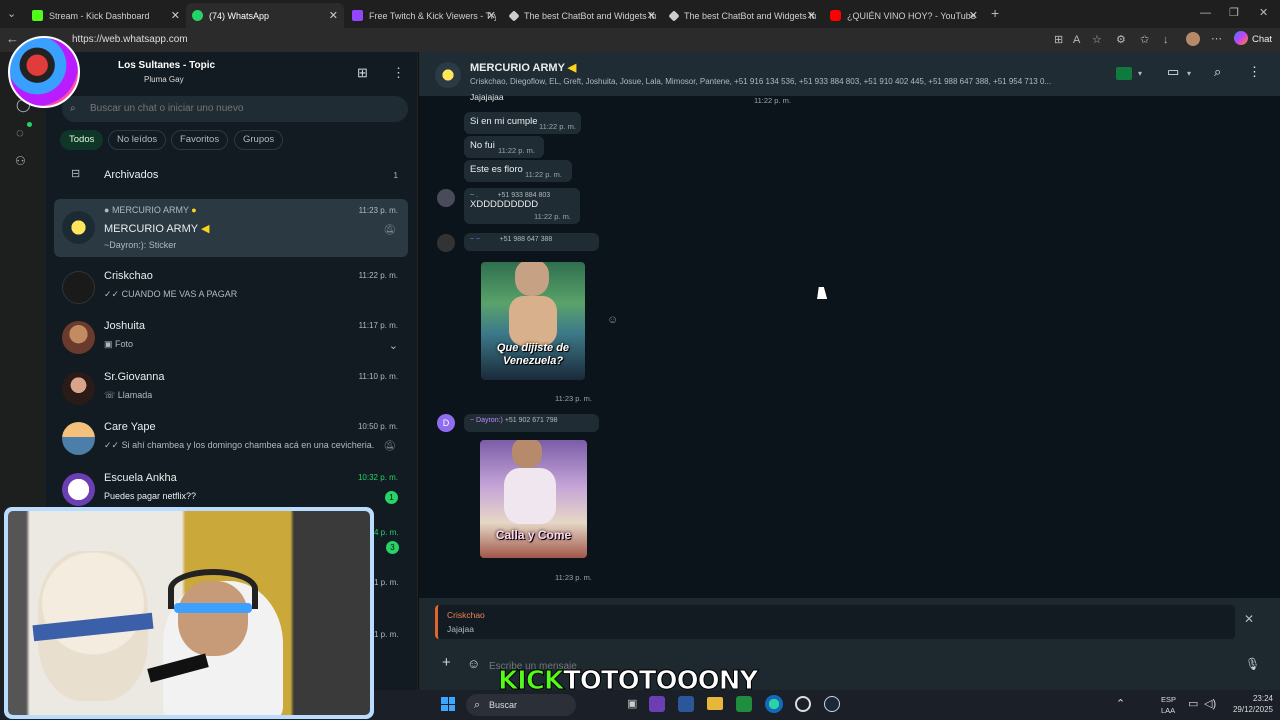 This screenshot has height=720, width=1280. Describe the element at coordinates (533, 321) in the screenshot. I see `sticker-image: Que dijiste de Venezuela?` at that location.